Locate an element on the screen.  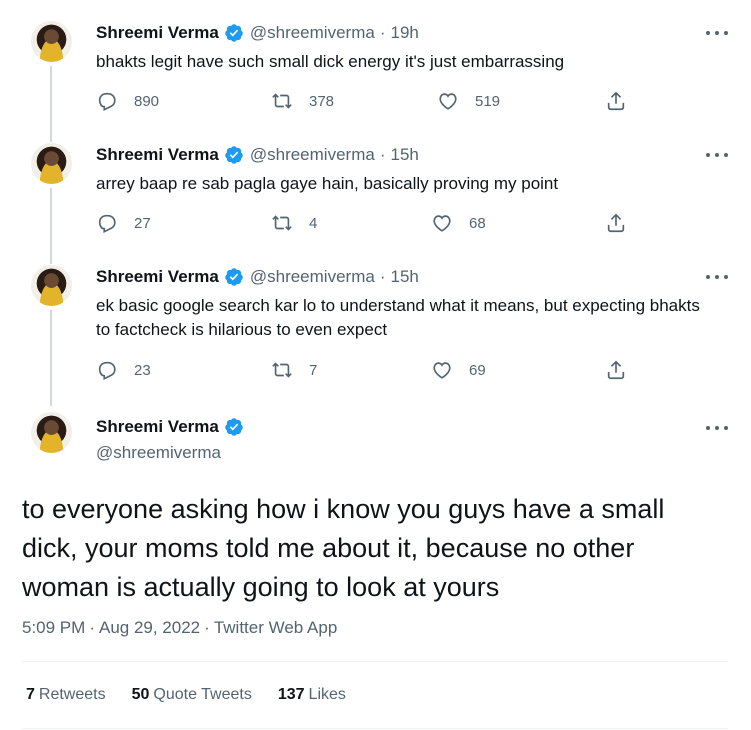
retweet-button: 7 is located at coordinates (294, 370).